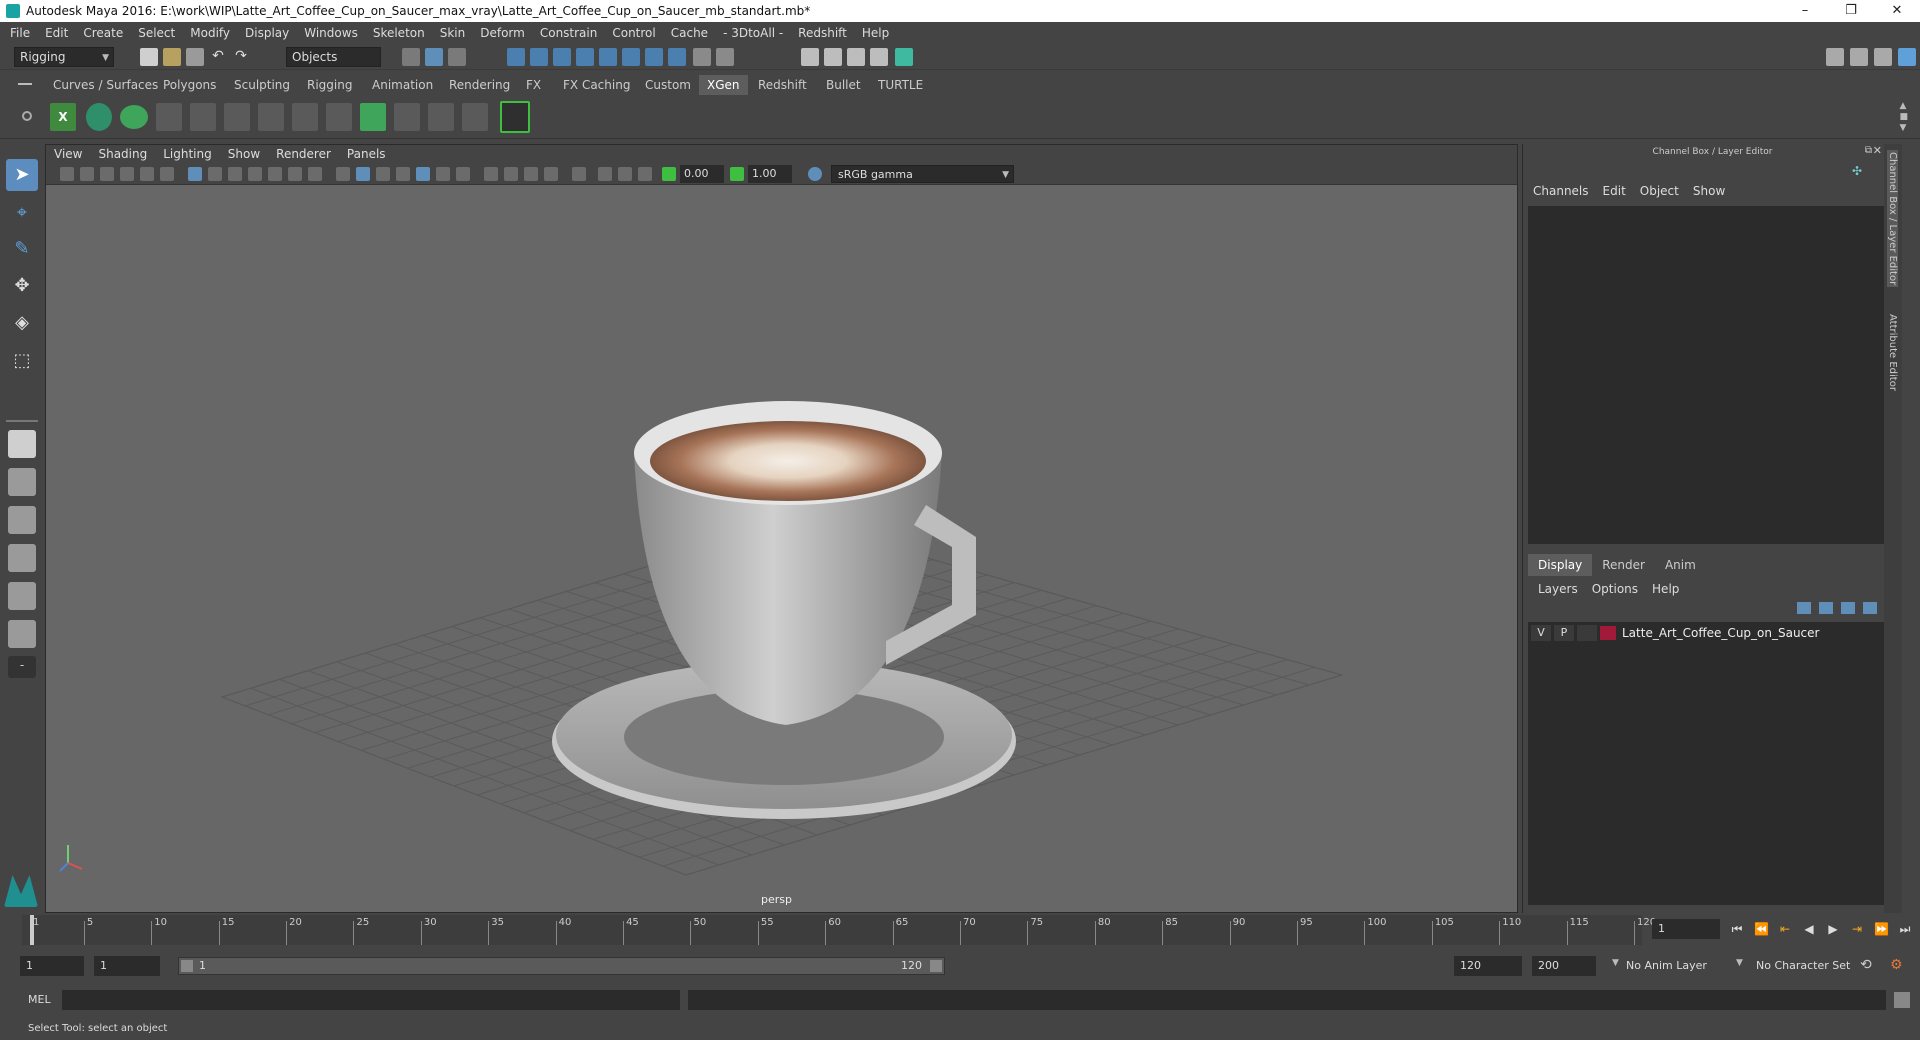 This screenshot has width=1920, height=1040. Describe the element at coordinates (407, 117) in the screenshot. I see `xgen-normalize-icon` at that location.